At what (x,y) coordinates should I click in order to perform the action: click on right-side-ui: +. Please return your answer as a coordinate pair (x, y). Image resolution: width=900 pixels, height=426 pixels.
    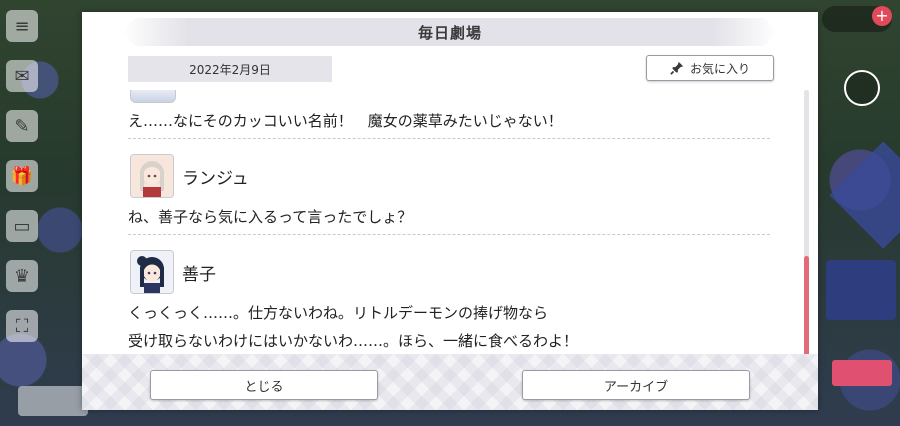
    Looking at the image, I should click on (859, 213).